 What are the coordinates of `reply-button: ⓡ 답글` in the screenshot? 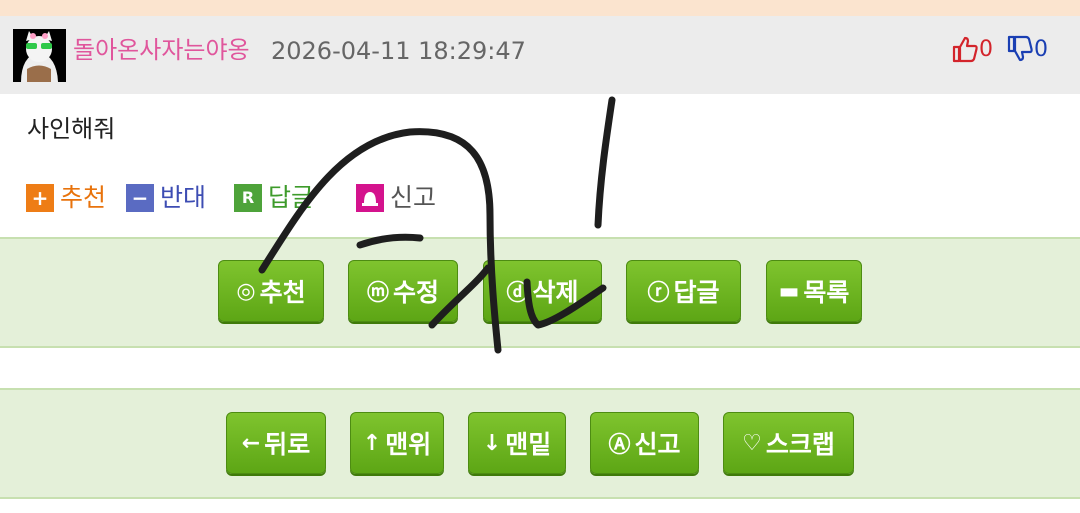 It's located at (683, 291).